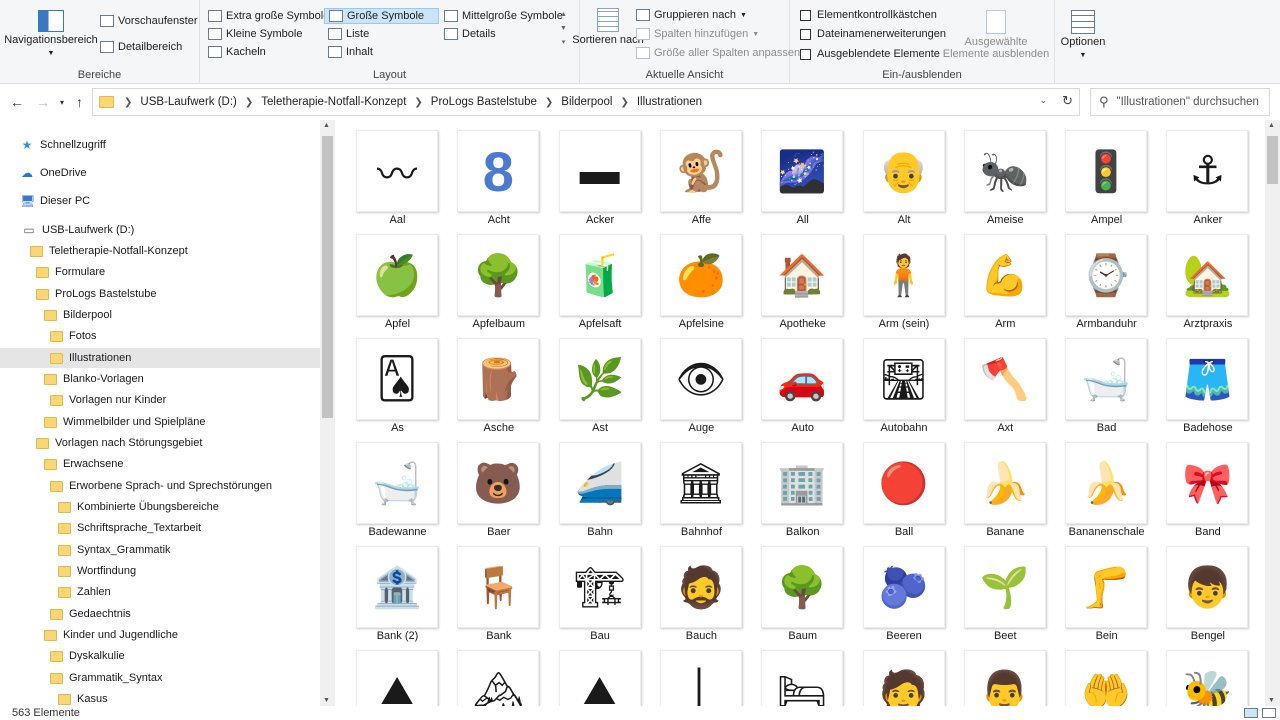 The height and width of the screenshot is (720, 1280). What do you see at coordinates (160, 550) in the screenshot?
I see `tree-item: Syntax_Grammatik` at bounding box center [160, 550].